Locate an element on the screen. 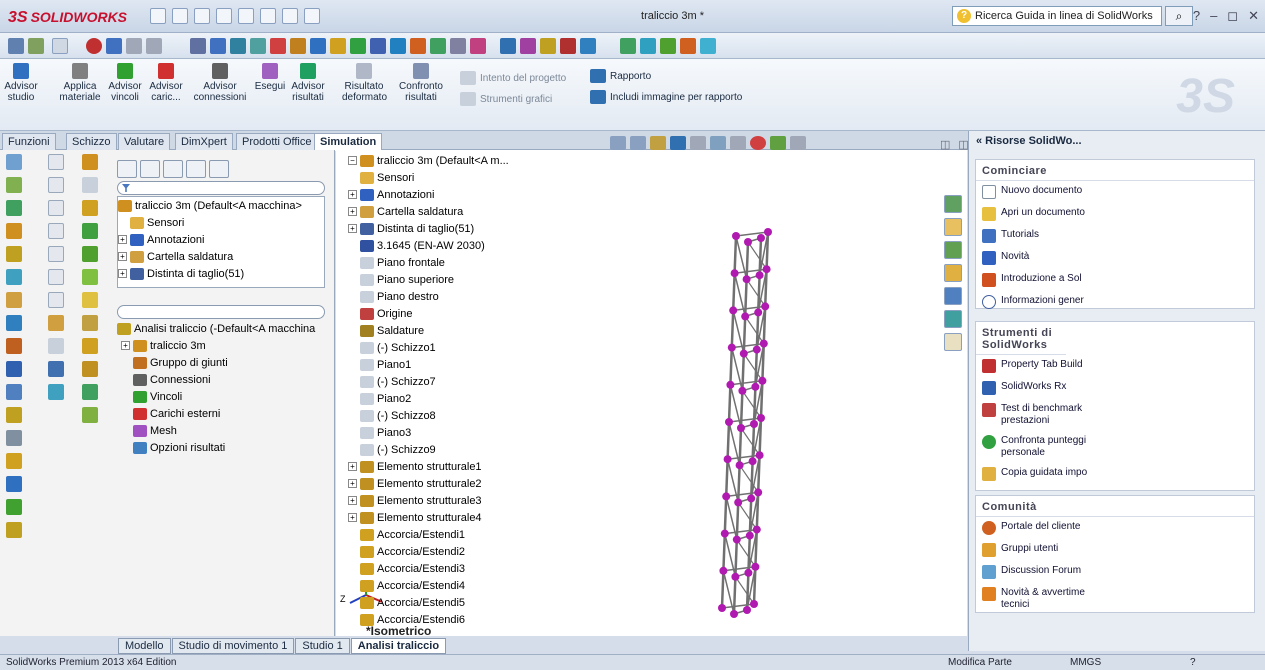  tree-item: Vincoli is located at coordinates (223, 396).